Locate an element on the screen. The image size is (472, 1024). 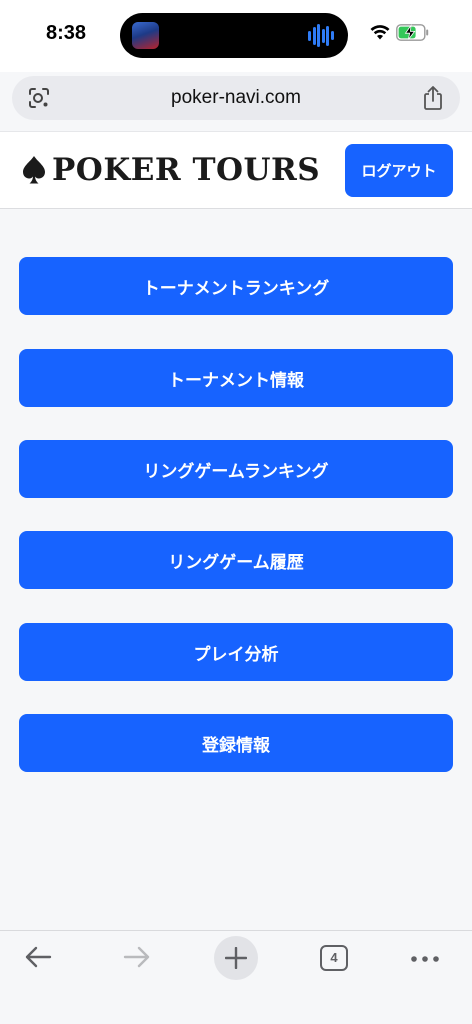
new-tab-button is located at coordinates (236, 958).